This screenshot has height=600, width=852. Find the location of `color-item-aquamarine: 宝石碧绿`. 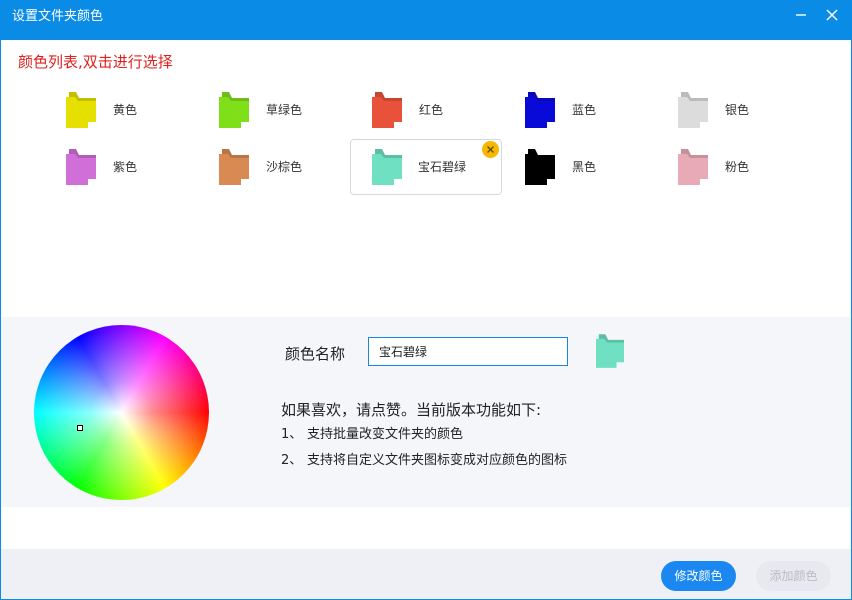

color-item-aquamarine: 宝石碧绿 is located at coordinates (426, 167).